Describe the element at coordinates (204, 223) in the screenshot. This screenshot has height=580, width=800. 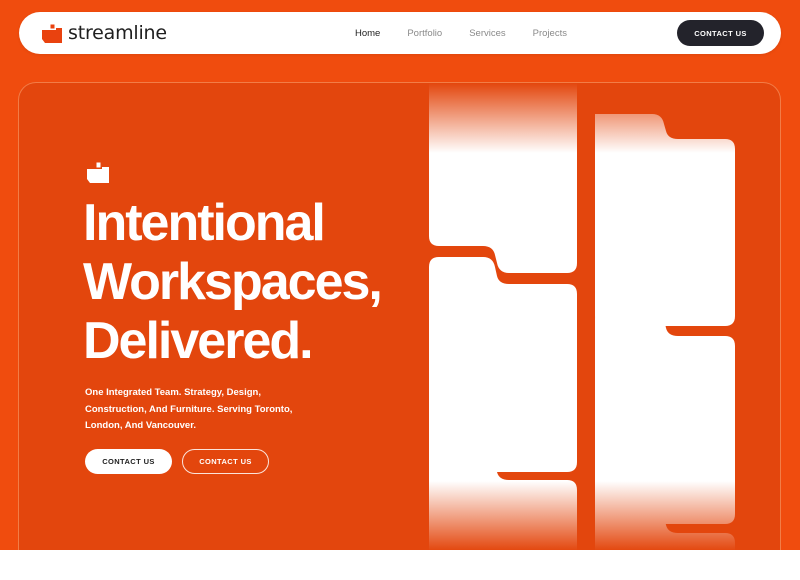
I see `hero-title-line-1: Intentional` at that location.